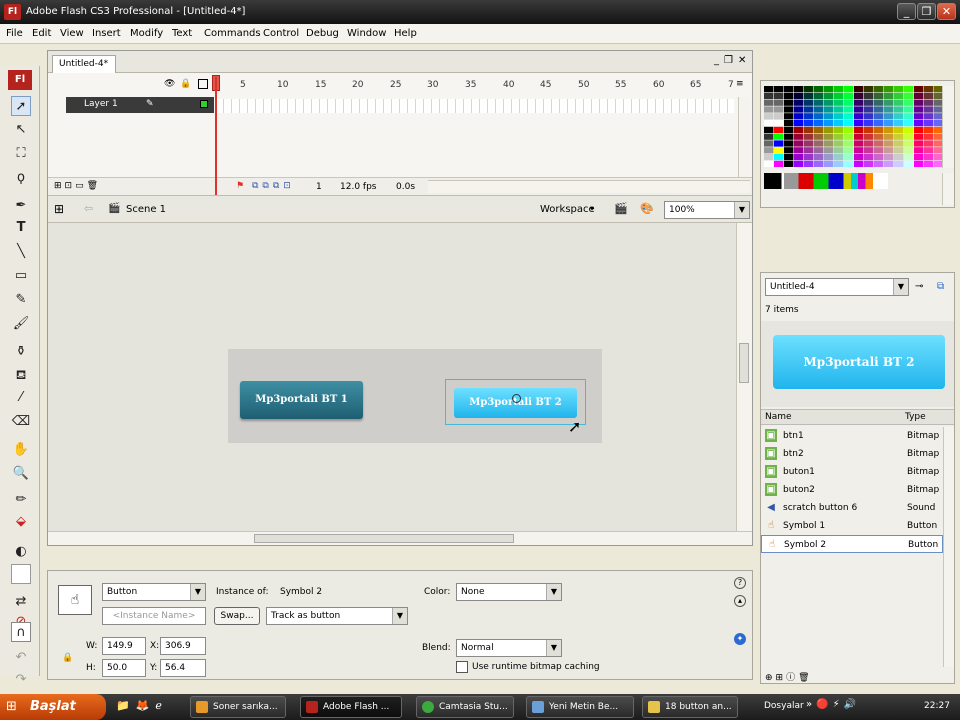 The width and height of the screenshot is (960, 720). I want to click on layer-color-icon, so click(204, 104).